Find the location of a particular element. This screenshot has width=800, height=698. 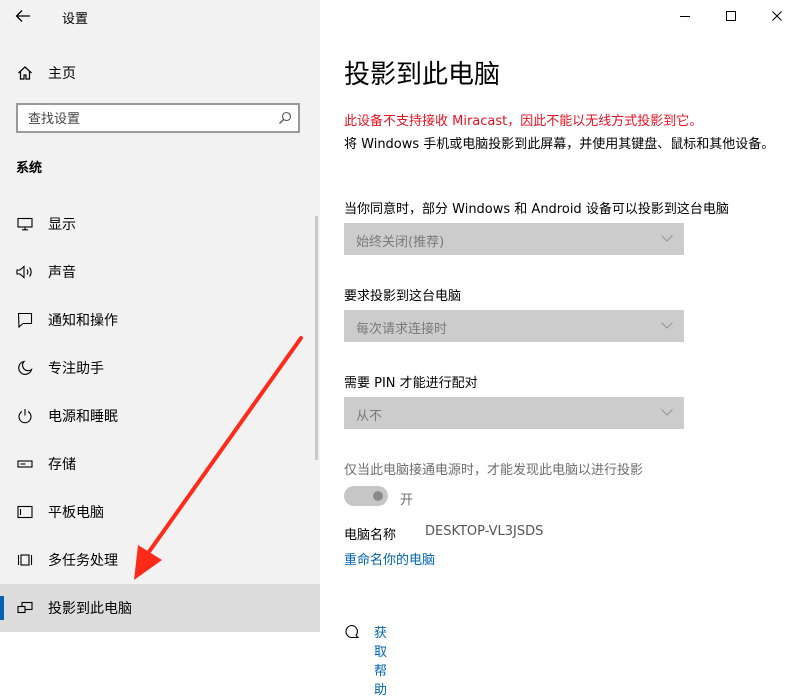

require-pin-label: 需要 PIN 才能进行配对 is located at coordinates (411, 383).